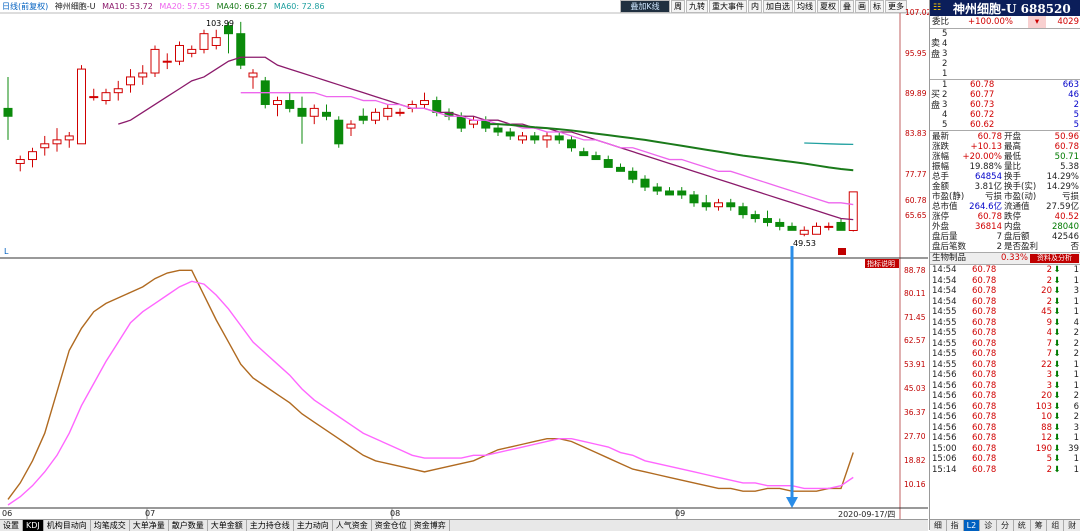 The width and height of the screenshot is (1080, 531). I want to click on stat-value: 50.71, so click(1066, 157).